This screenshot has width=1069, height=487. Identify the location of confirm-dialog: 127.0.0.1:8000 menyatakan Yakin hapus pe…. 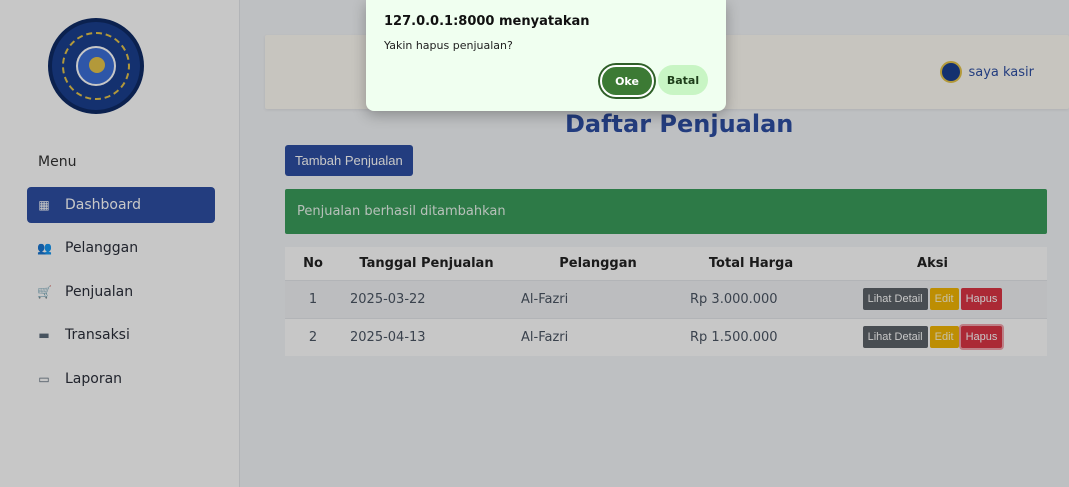
(546, 55).